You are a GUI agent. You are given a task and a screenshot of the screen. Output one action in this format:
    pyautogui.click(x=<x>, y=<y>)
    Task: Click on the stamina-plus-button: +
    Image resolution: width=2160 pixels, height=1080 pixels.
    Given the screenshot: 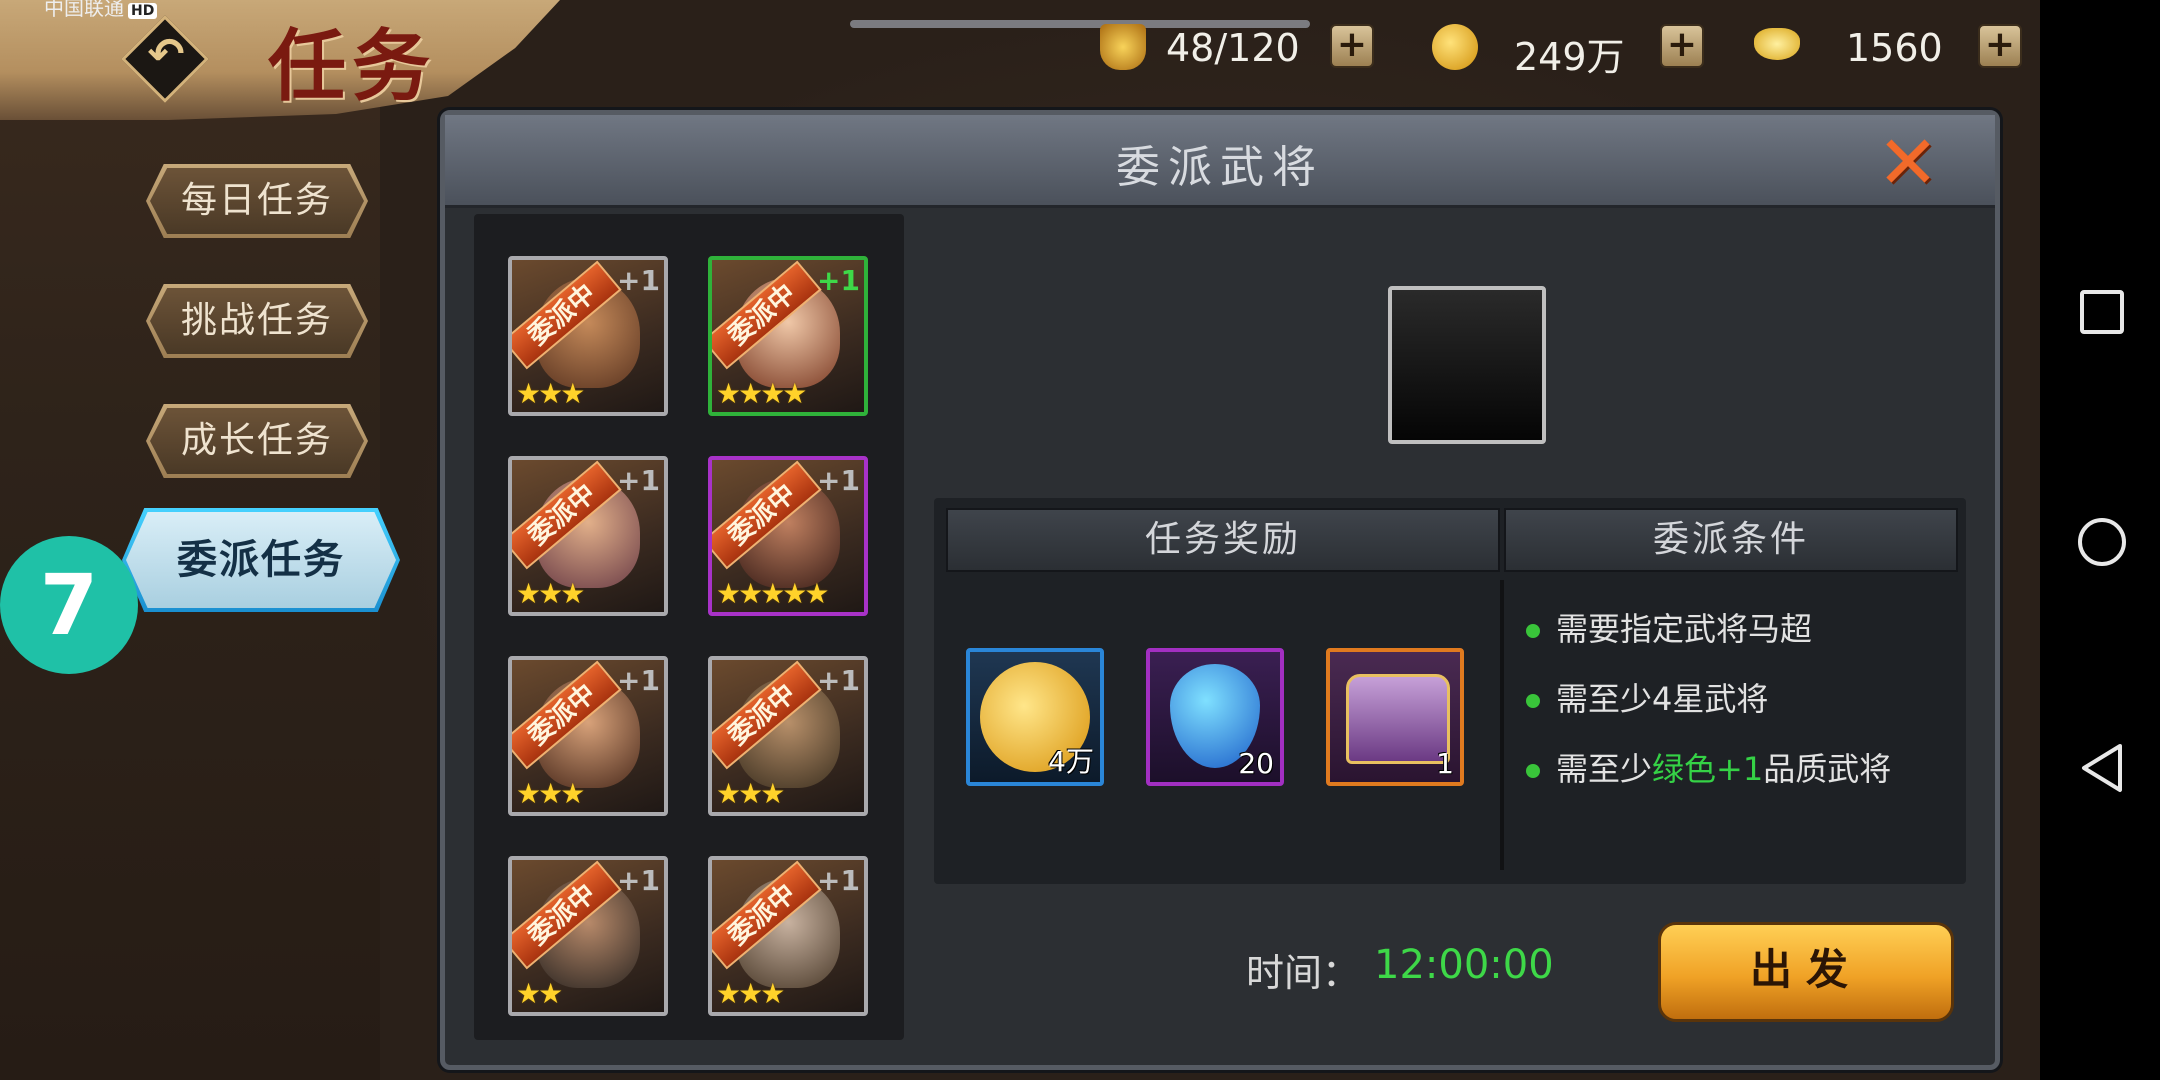 What is the action you would take?
    pyautogui.click(x=1352, y=46)
    